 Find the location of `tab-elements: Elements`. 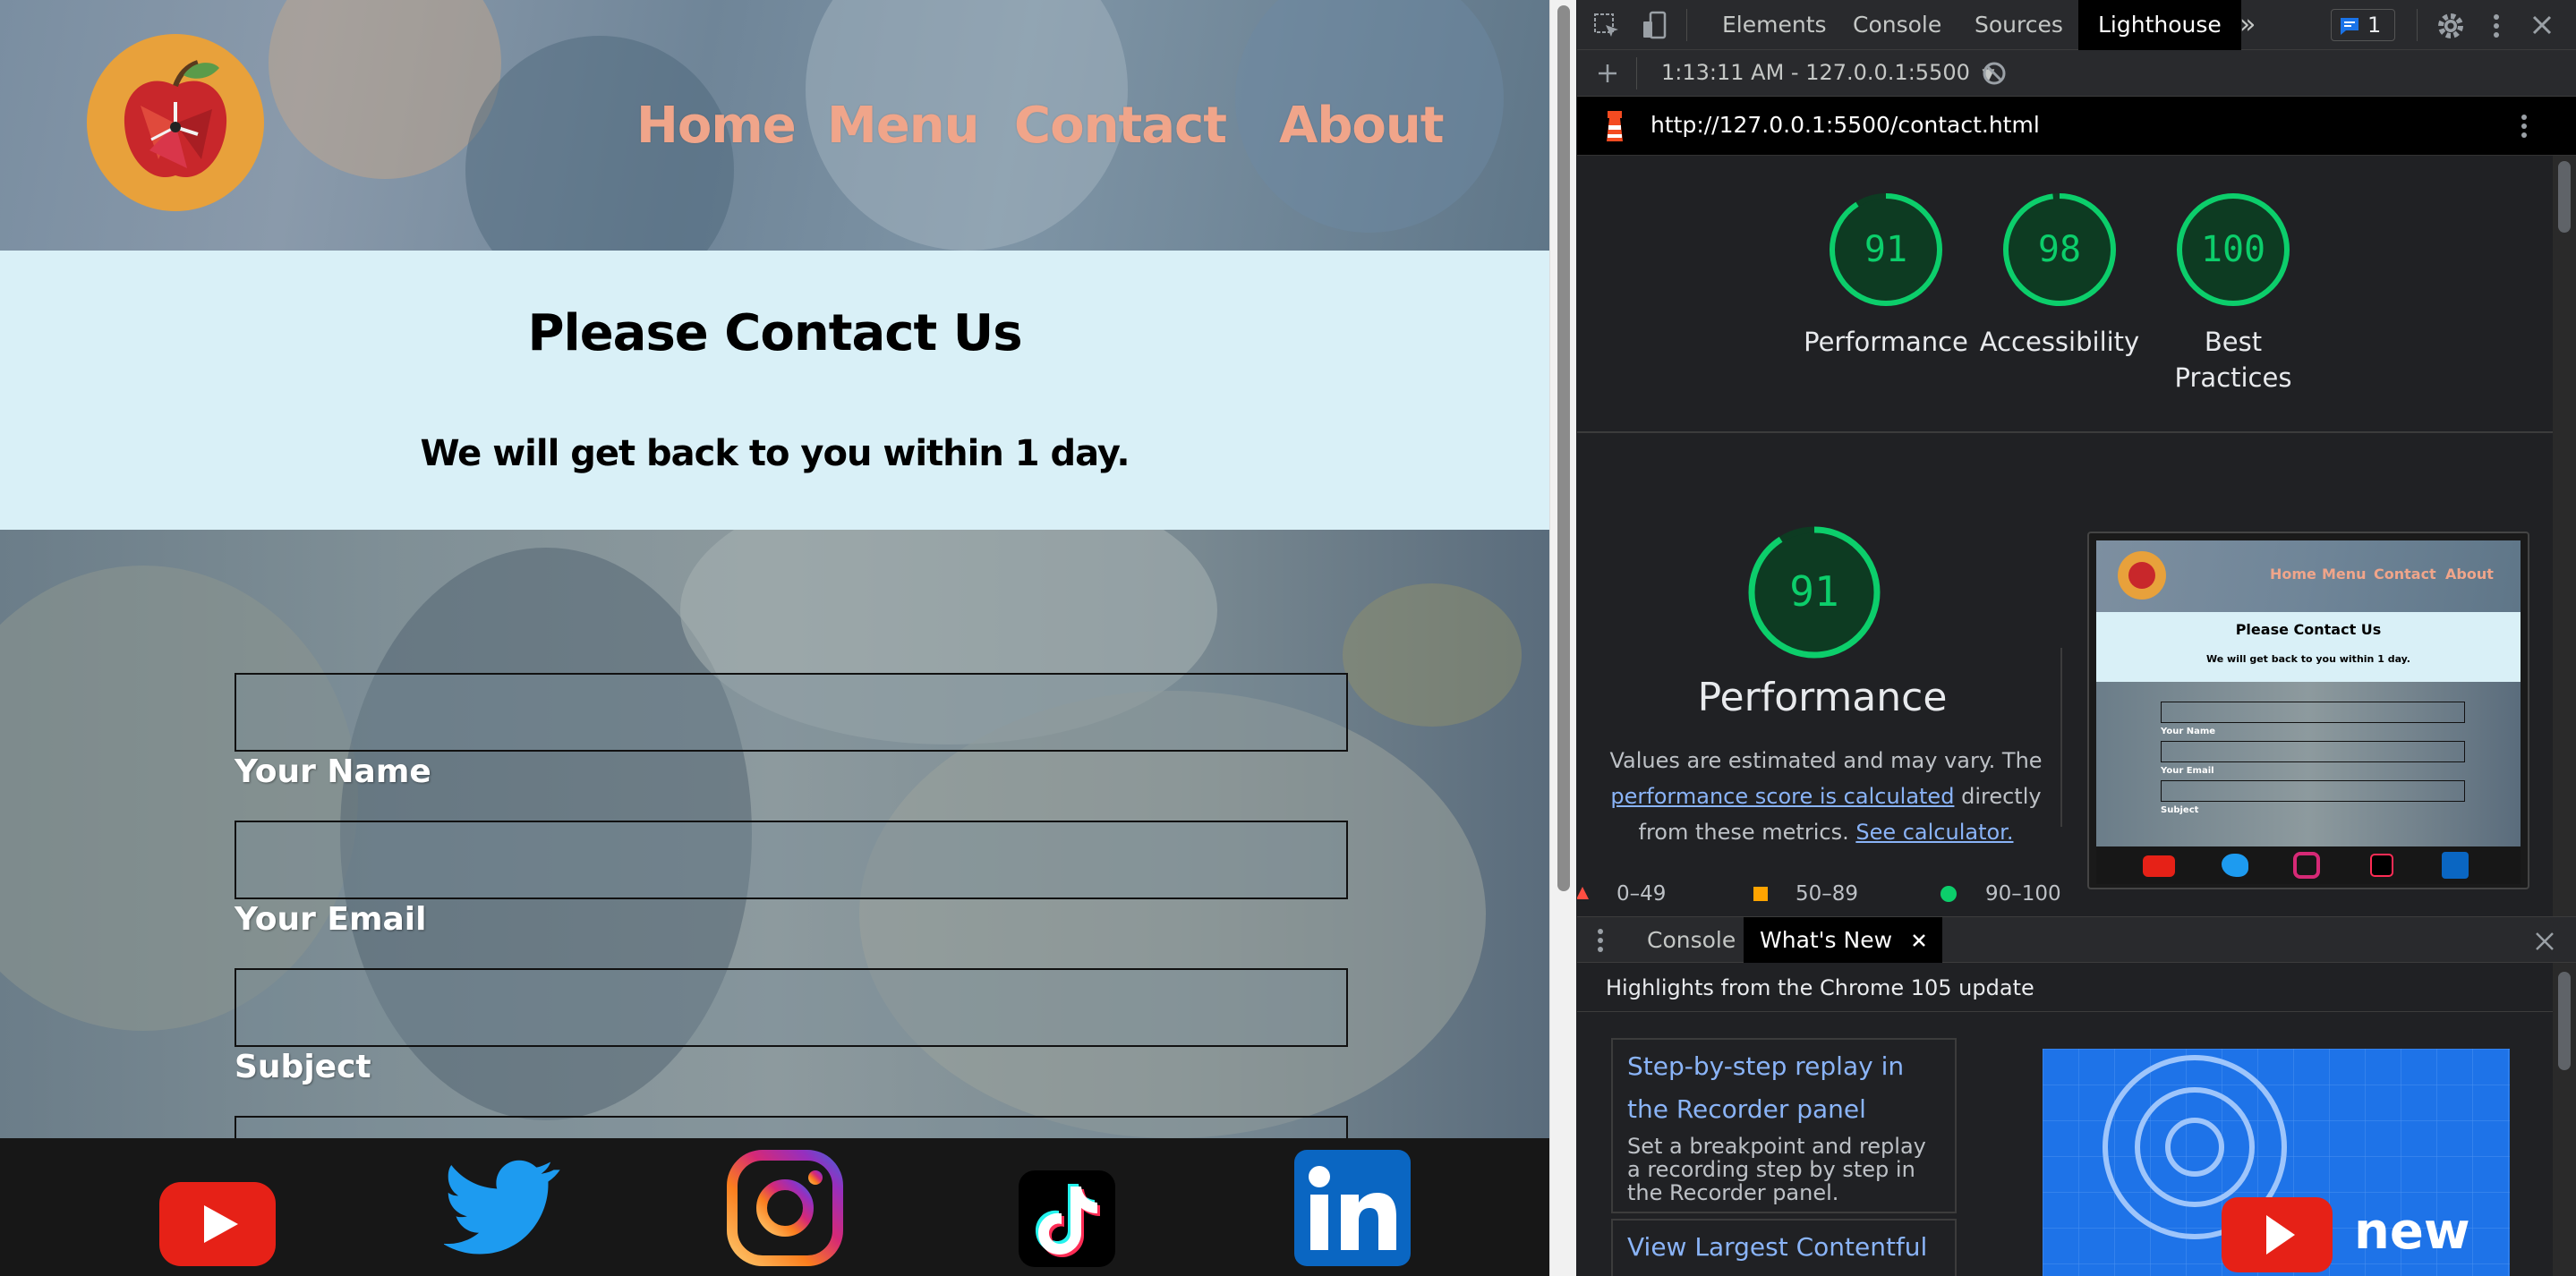

tab-elements: Elements is located at coordinates (1774, 25).